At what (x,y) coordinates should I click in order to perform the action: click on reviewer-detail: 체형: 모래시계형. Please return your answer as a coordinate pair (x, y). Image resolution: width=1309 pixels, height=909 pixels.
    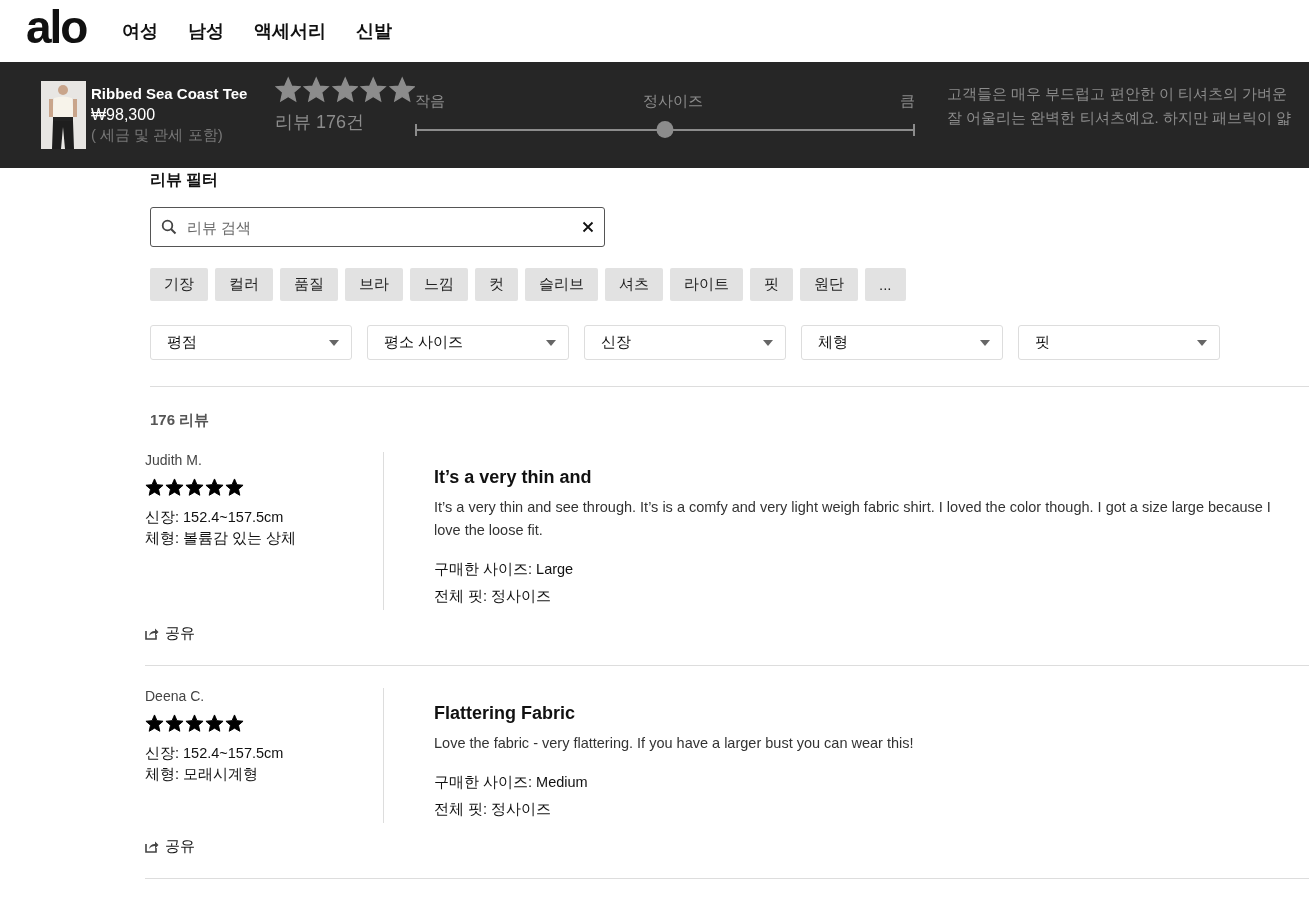
    Looking at the image, I should click on (202, 774).